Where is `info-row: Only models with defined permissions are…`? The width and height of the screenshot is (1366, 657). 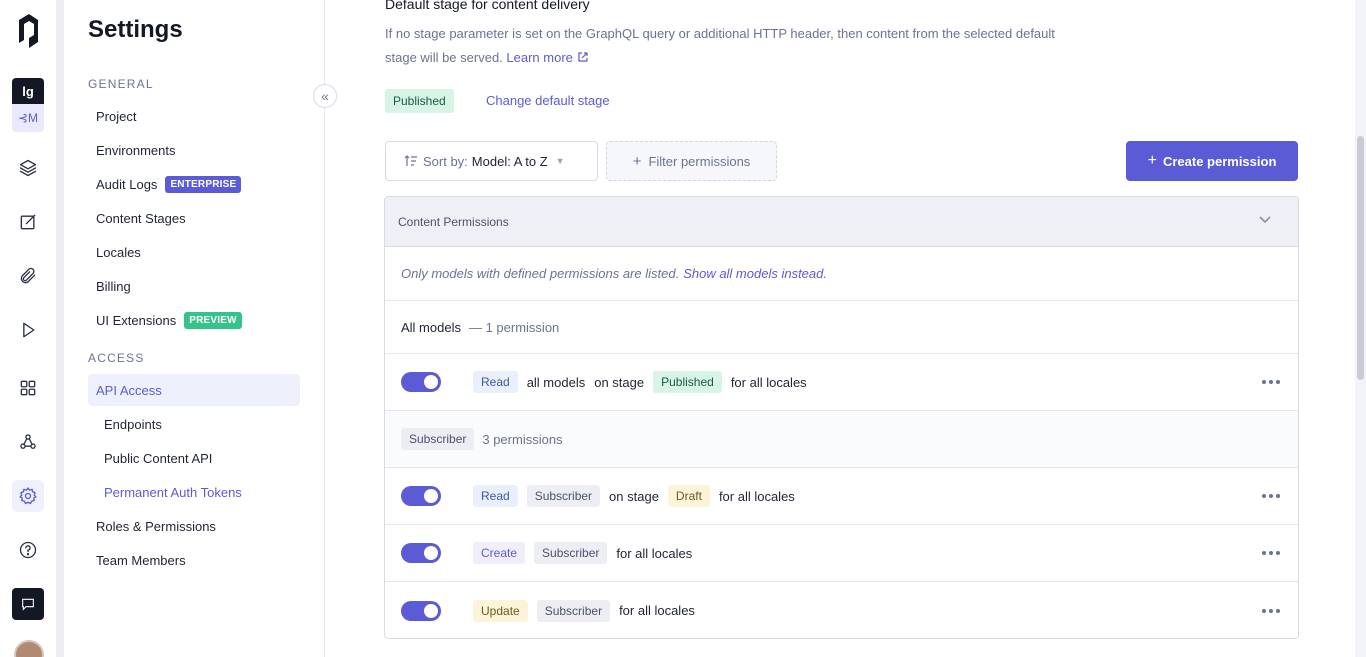 info-row: Only models with defined permissions are… is located at coordinates (841, 274).